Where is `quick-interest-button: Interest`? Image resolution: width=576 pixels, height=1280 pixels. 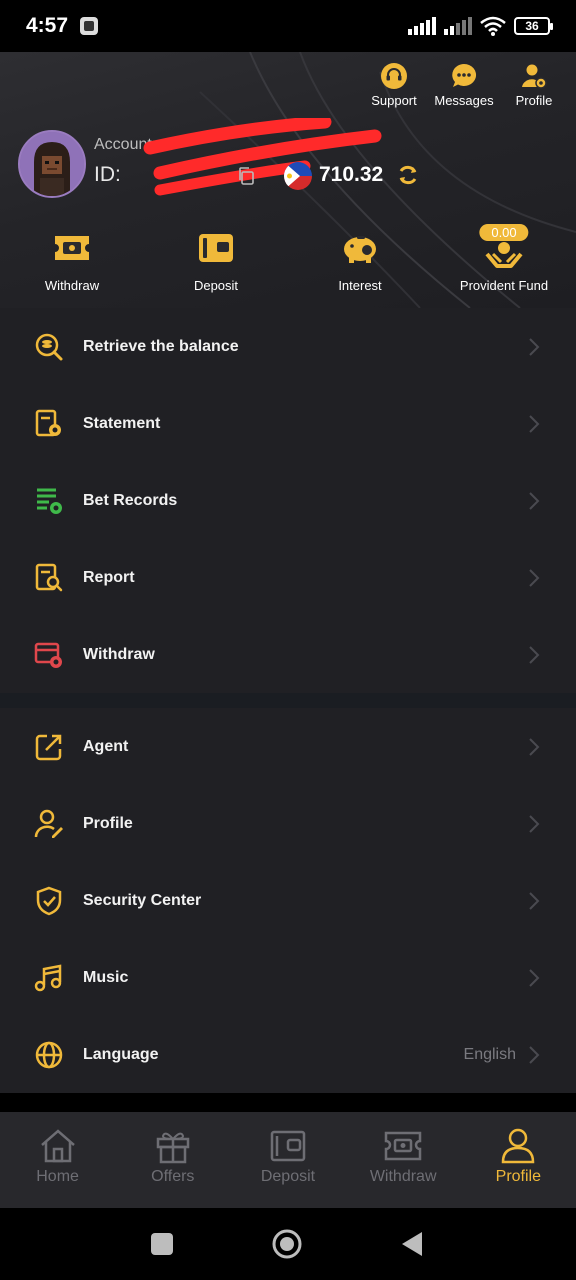 quick-interest-button: Interest is located at coordinates (360, 260).